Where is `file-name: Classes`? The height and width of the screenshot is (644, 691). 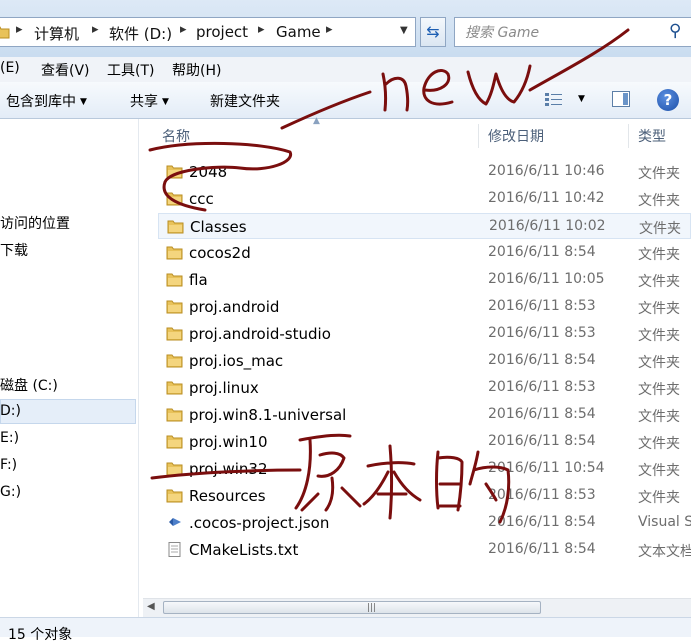 file-name: Classes is located at coordinates (218, 227).